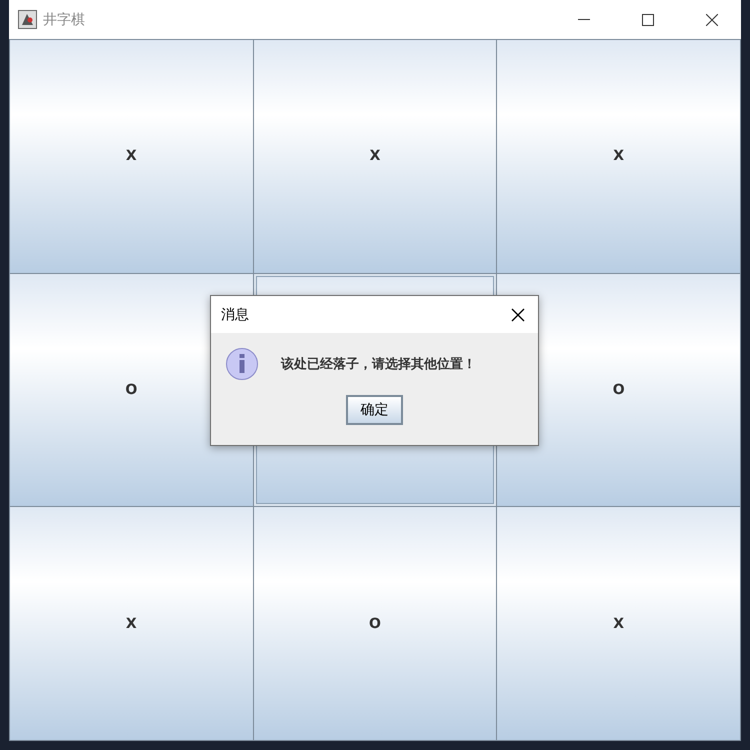 Image resolution: width=750 pixels, height=750 pixels. I want to click on ok-button: 确定, so click(374, 410).